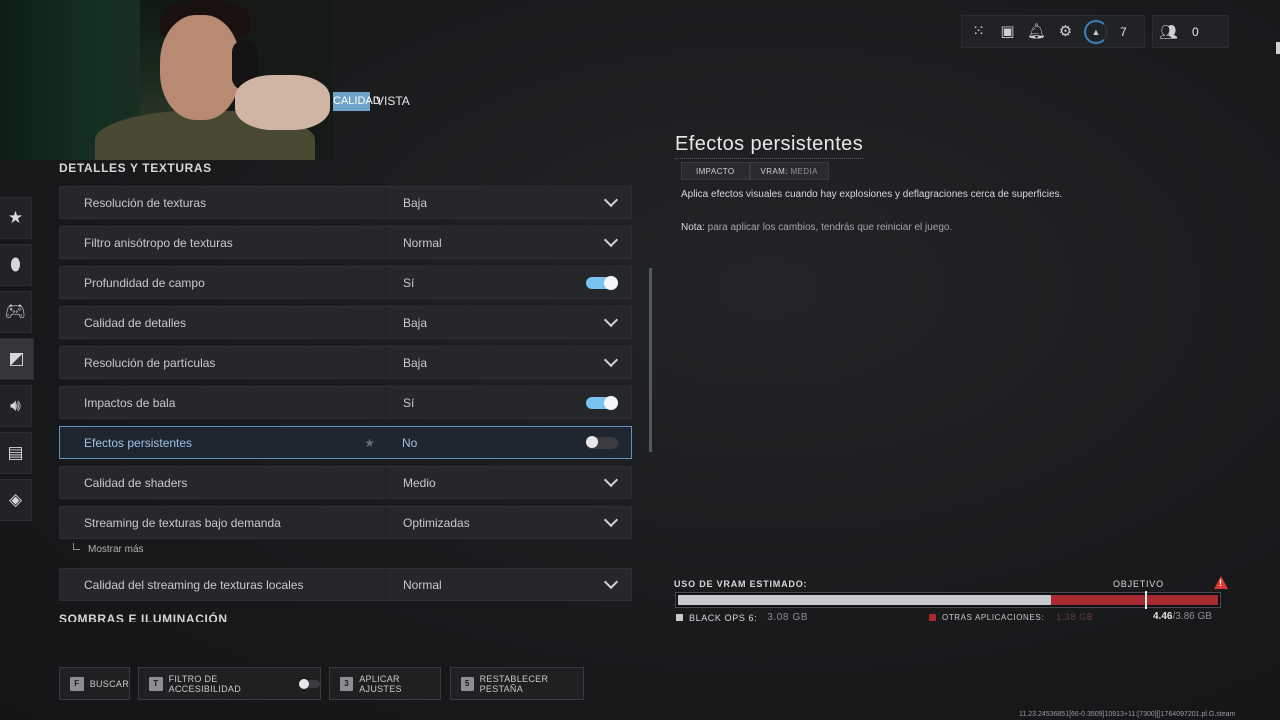 The height and width of the screenshot is (720, 1280). I want to click on setting-row-persistent-effects: Efectos persistentes ★ No, so click(345, 442).